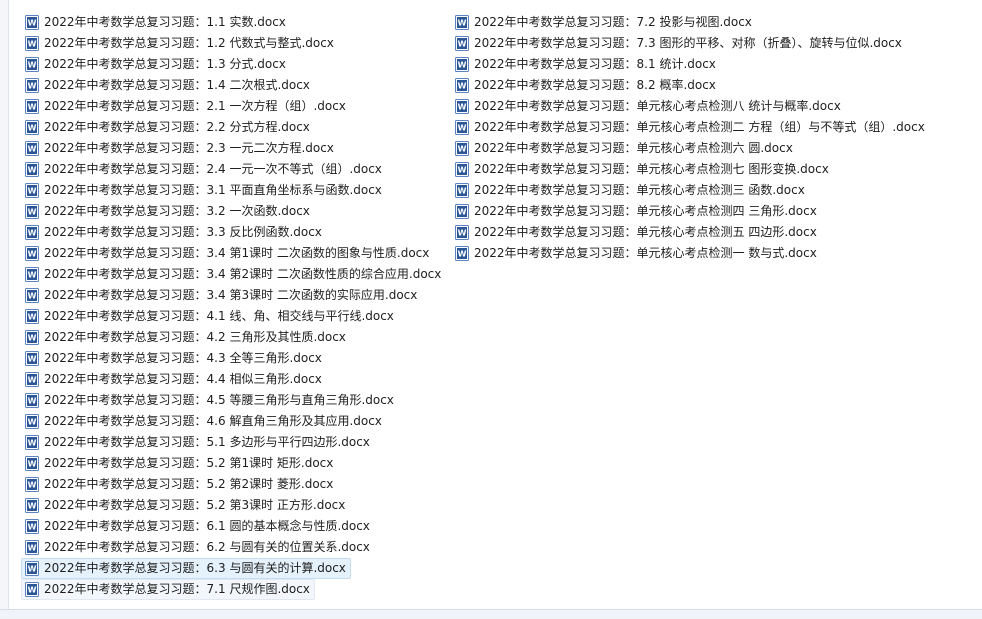 The width and height of the screenshot is (982, 619). Describe the element at coordinates (633, 148) in the screenshot. I see `file-name: 2022年中考数学总复习习题：单元核心考点检测六 圆.docx` at that location.